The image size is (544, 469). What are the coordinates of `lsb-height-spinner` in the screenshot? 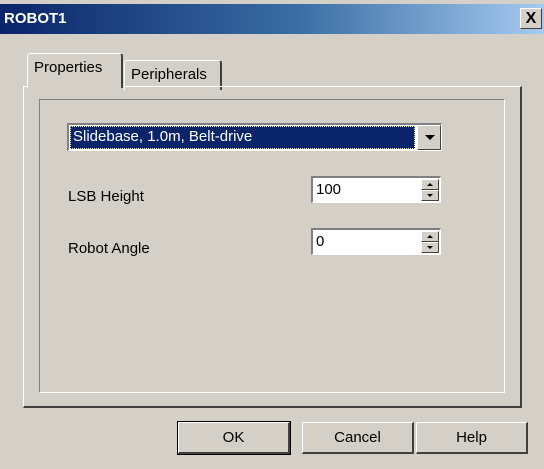 It's located at (376, 189).